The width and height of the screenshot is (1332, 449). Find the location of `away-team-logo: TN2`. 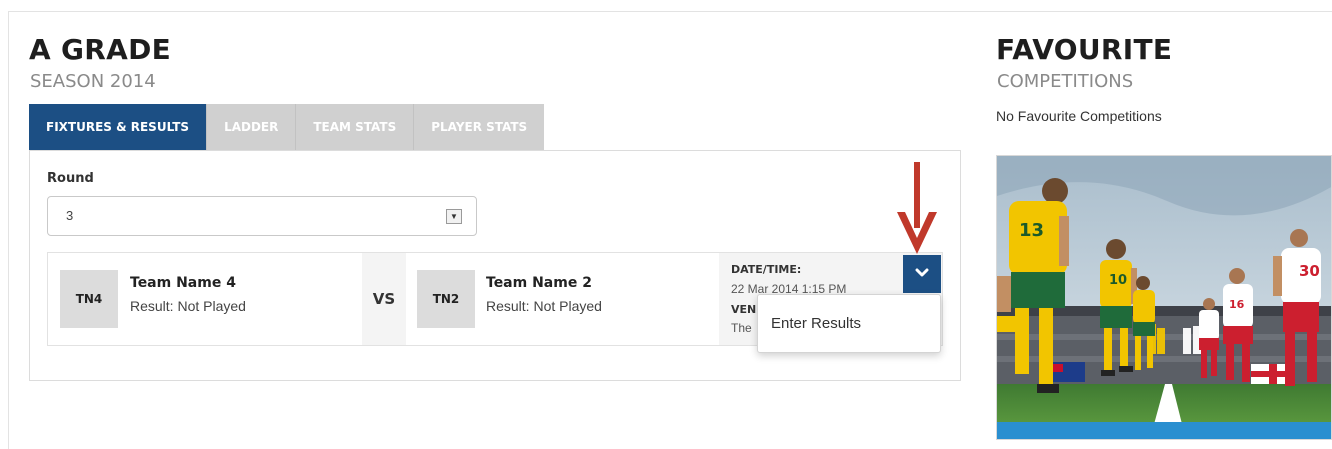

away-team-logo: TN2 is located at coordinates (446, 299).